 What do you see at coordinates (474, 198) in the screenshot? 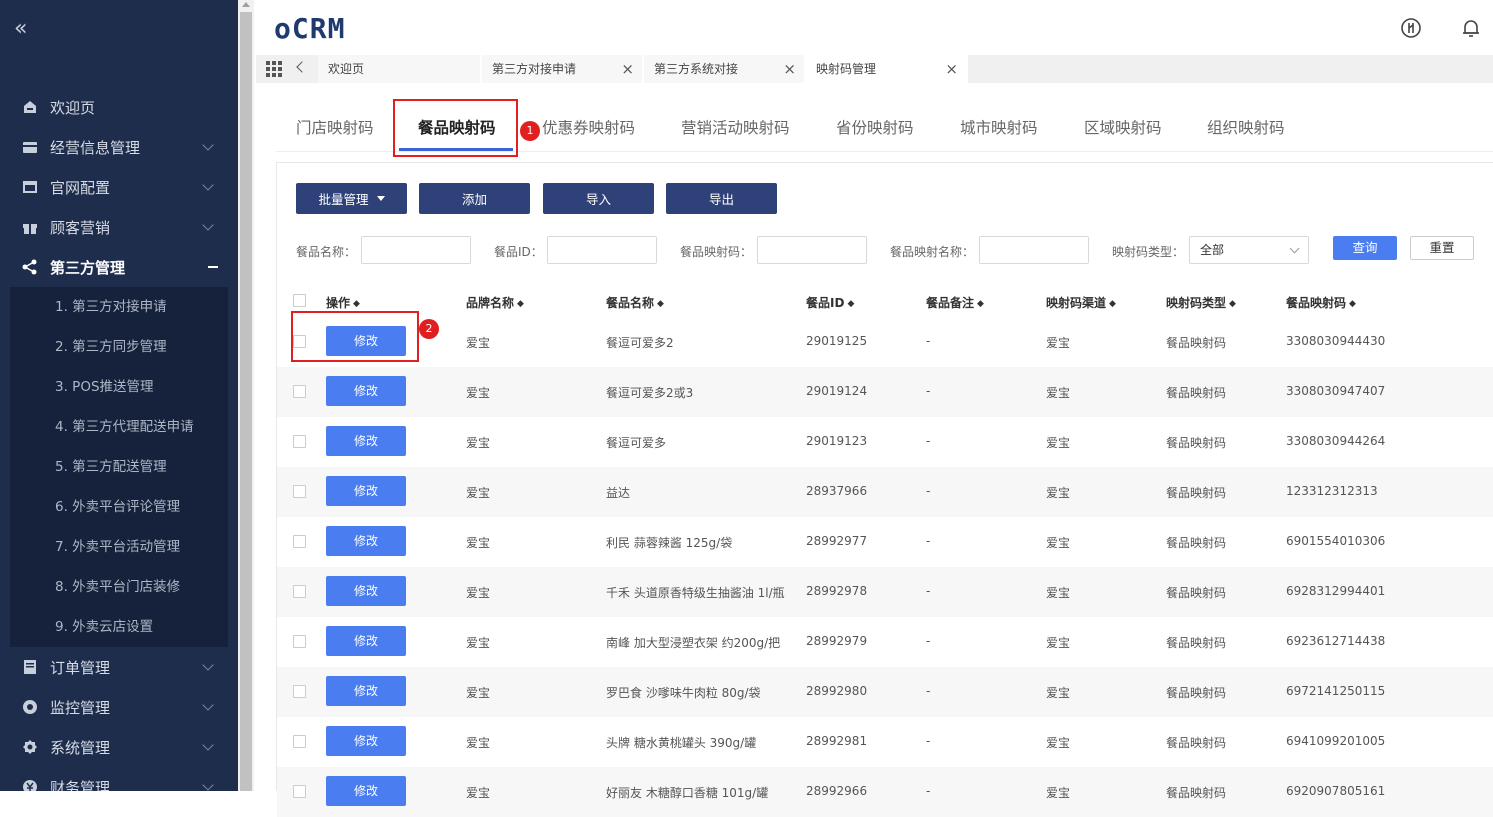
I see `add-button: 添加` at bounding box center [474, 198].